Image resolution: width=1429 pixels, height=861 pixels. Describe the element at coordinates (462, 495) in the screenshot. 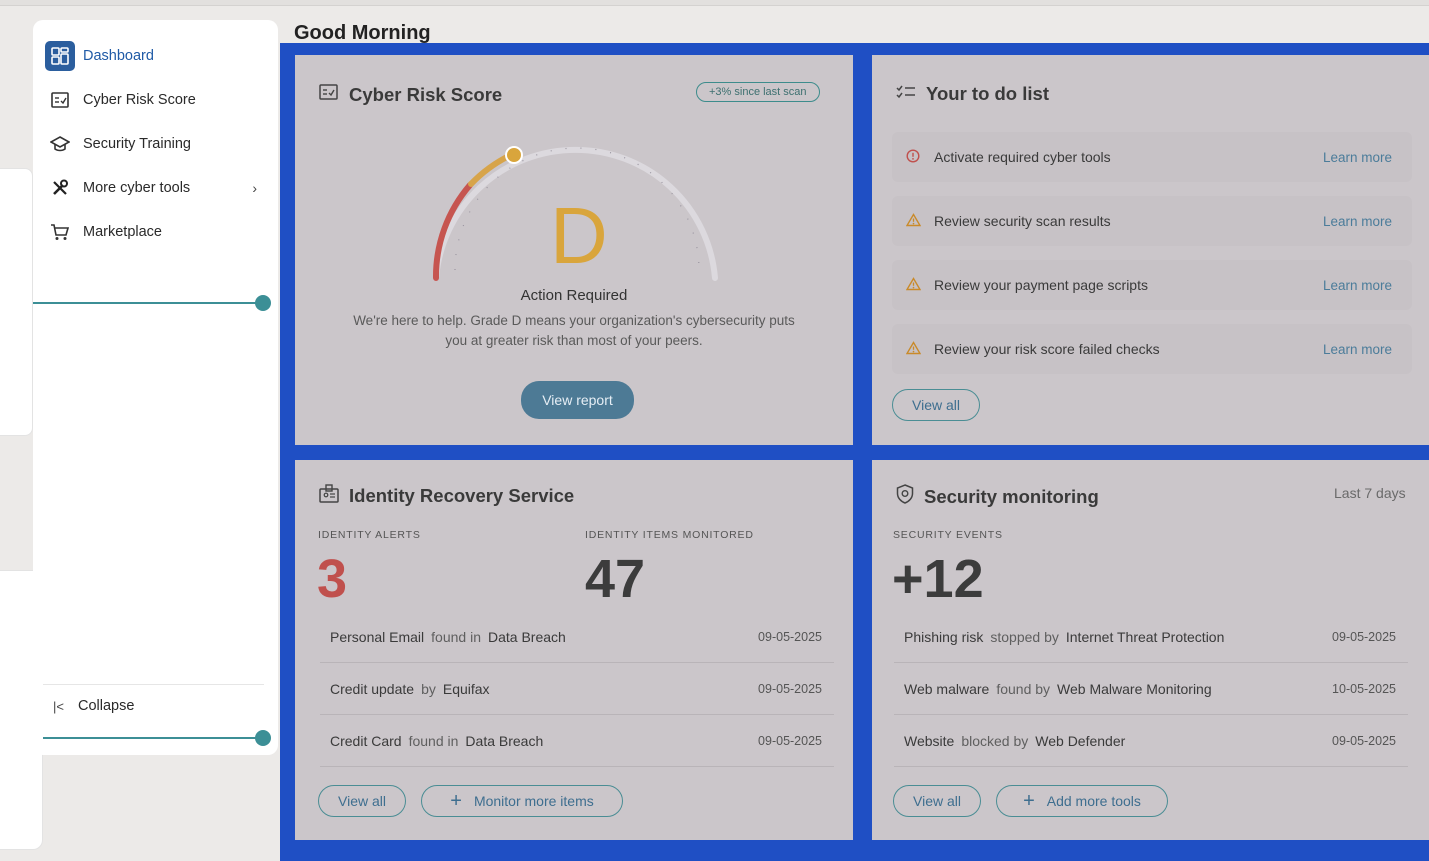

I see `card-title-text: Identity Recovery Service` at that location.